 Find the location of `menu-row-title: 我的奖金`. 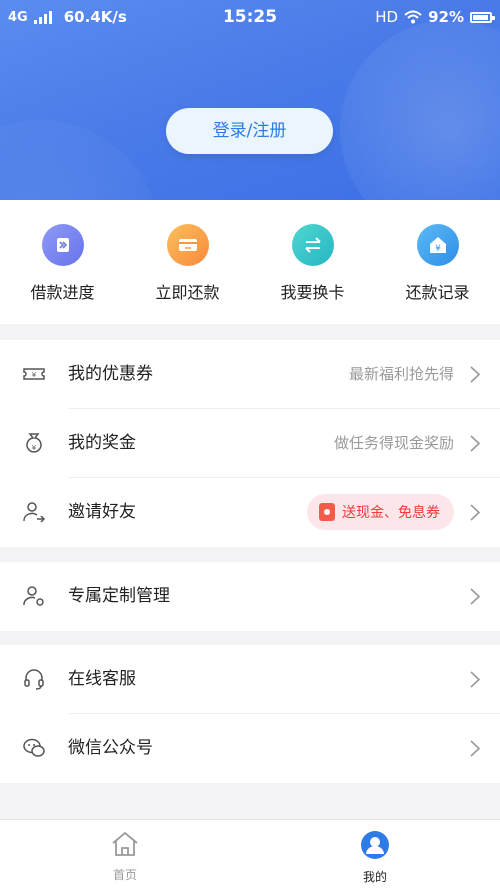

menu-row-title: 我的奖金 is located at coordinates (102, 443).